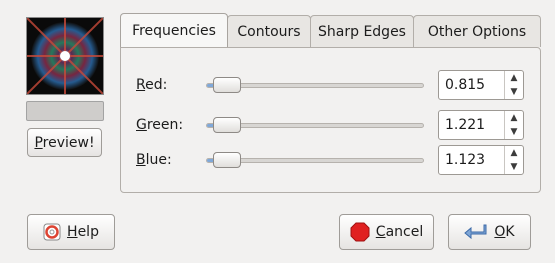  I want to click on preview-button: Preview!, so click(64, 142).